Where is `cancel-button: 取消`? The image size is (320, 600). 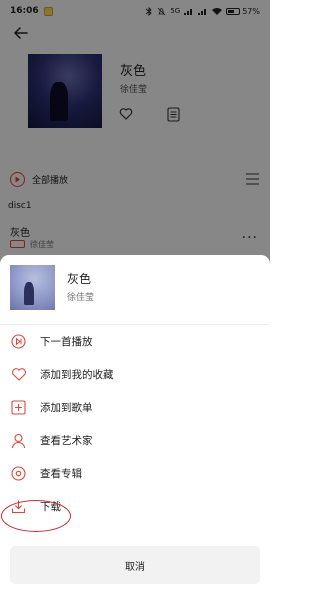
cancel-button: 取消 is located at coordinates (135, 565).